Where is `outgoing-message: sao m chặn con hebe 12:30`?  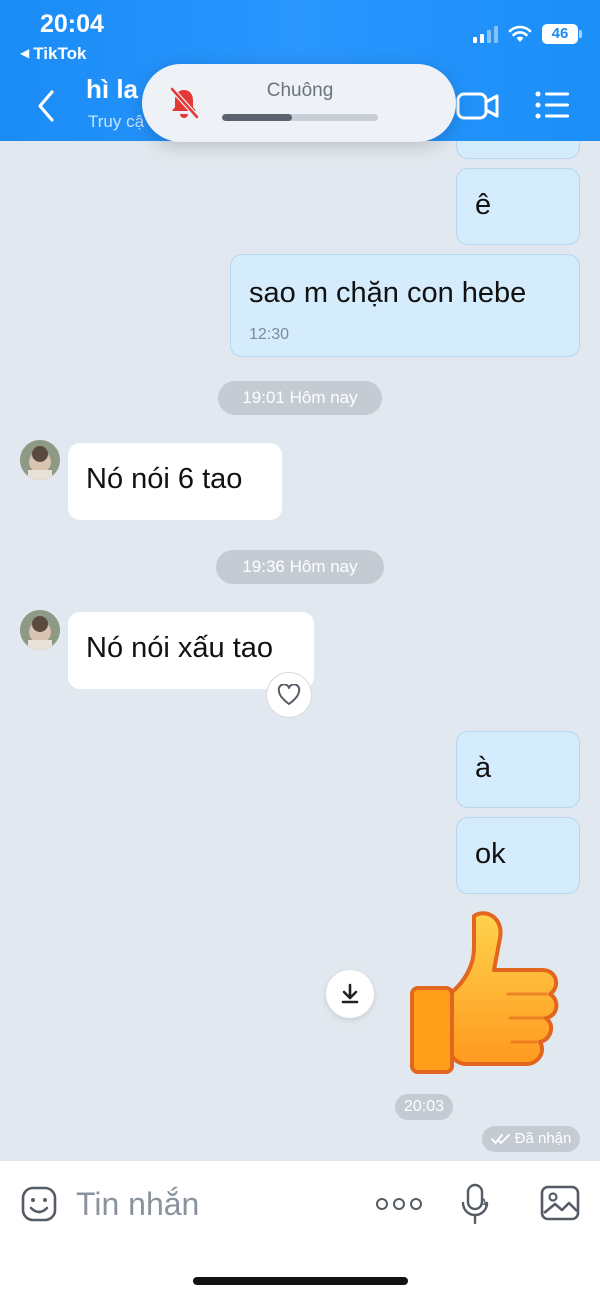 outgoing-message: sao m chặn con hebe 12:30 is located at coordinates (405, 305).